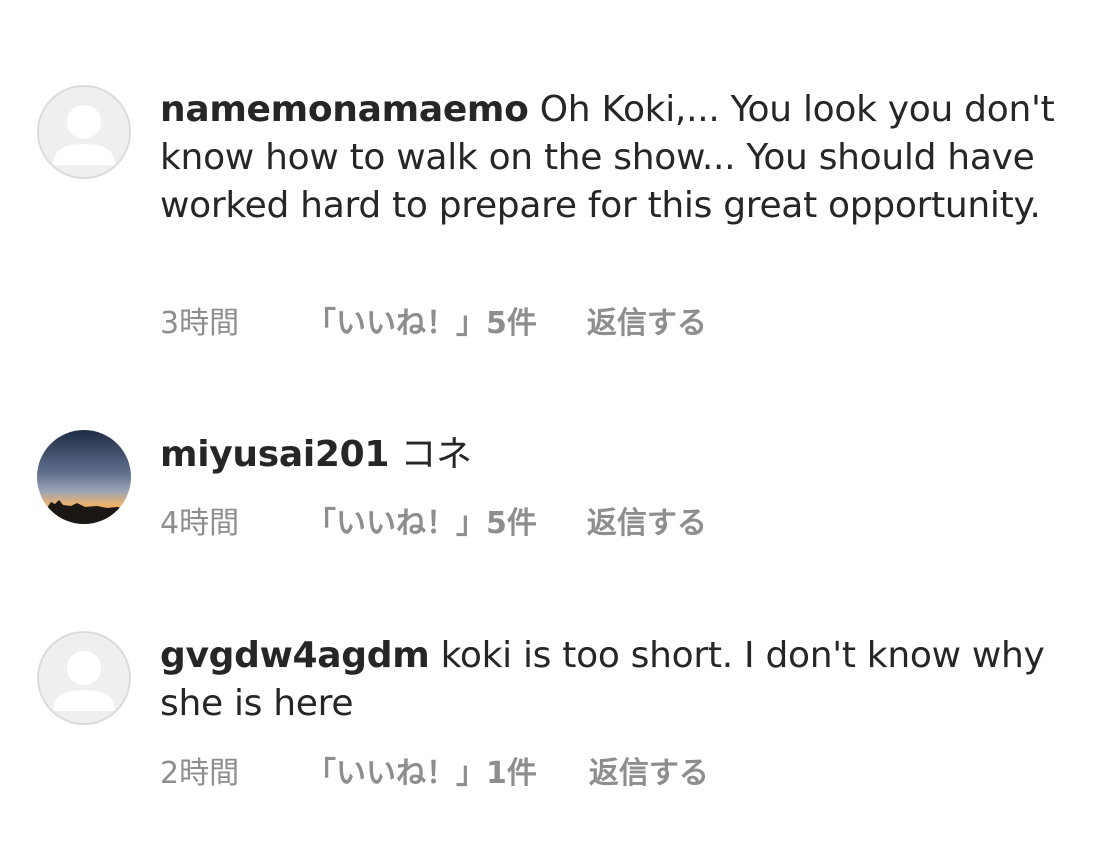 The height and width of the screenshot is (851, 1098). I want to click on sunset-photo-avatar, so click(84, 477).